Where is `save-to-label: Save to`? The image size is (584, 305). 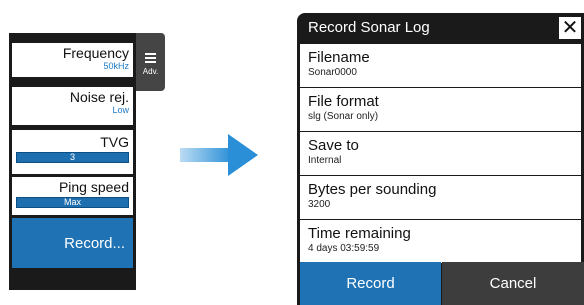
save-to-label: Save to is located at coordinates (333, 145).